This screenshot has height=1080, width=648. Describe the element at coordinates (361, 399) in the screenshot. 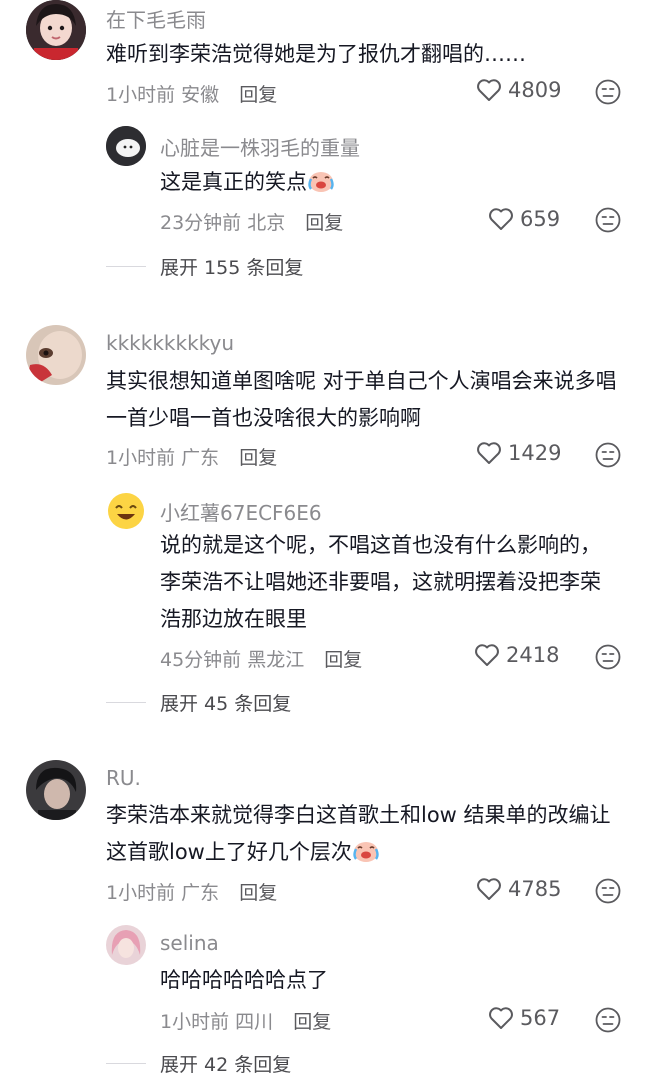

I see `comment-text: 其实很想知道单图啥呢 对于单自己个人演唱会来说多唱一首少唱一首也没啥很大的影响啊` at that location.